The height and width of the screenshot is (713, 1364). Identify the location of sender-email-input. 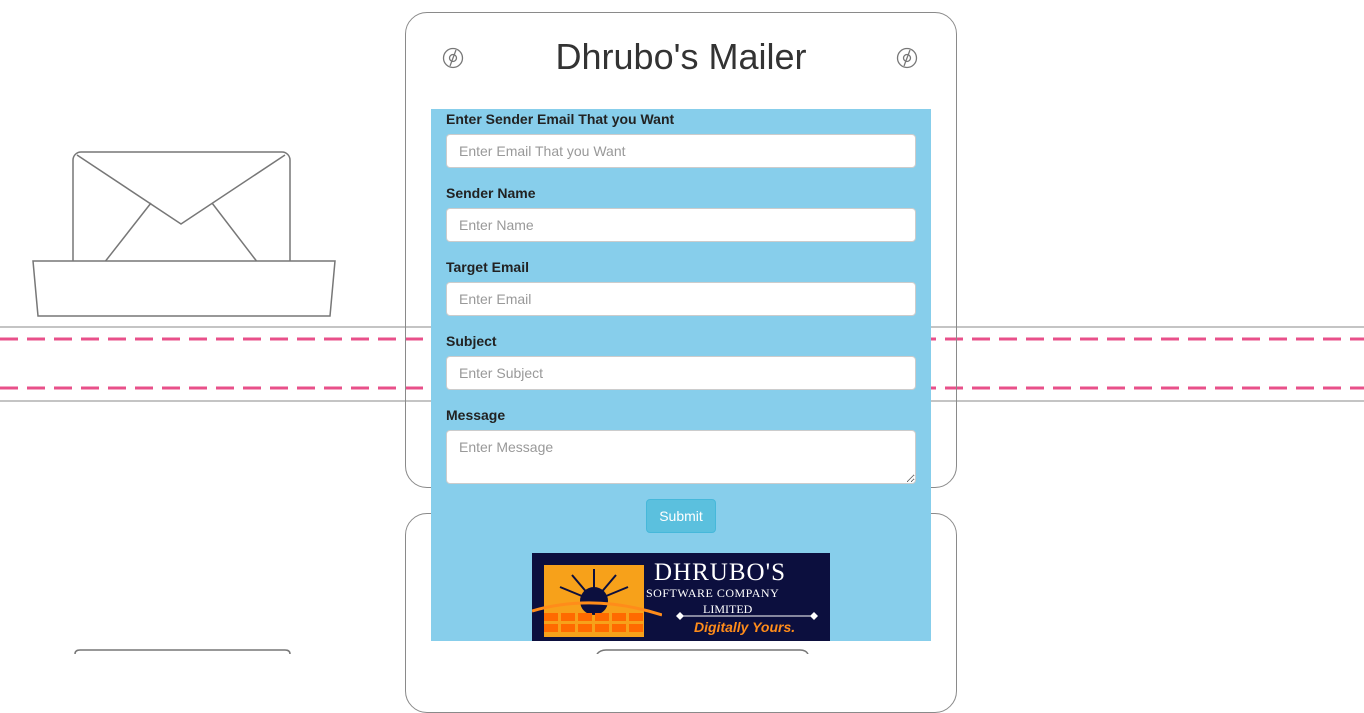
(681, 151).